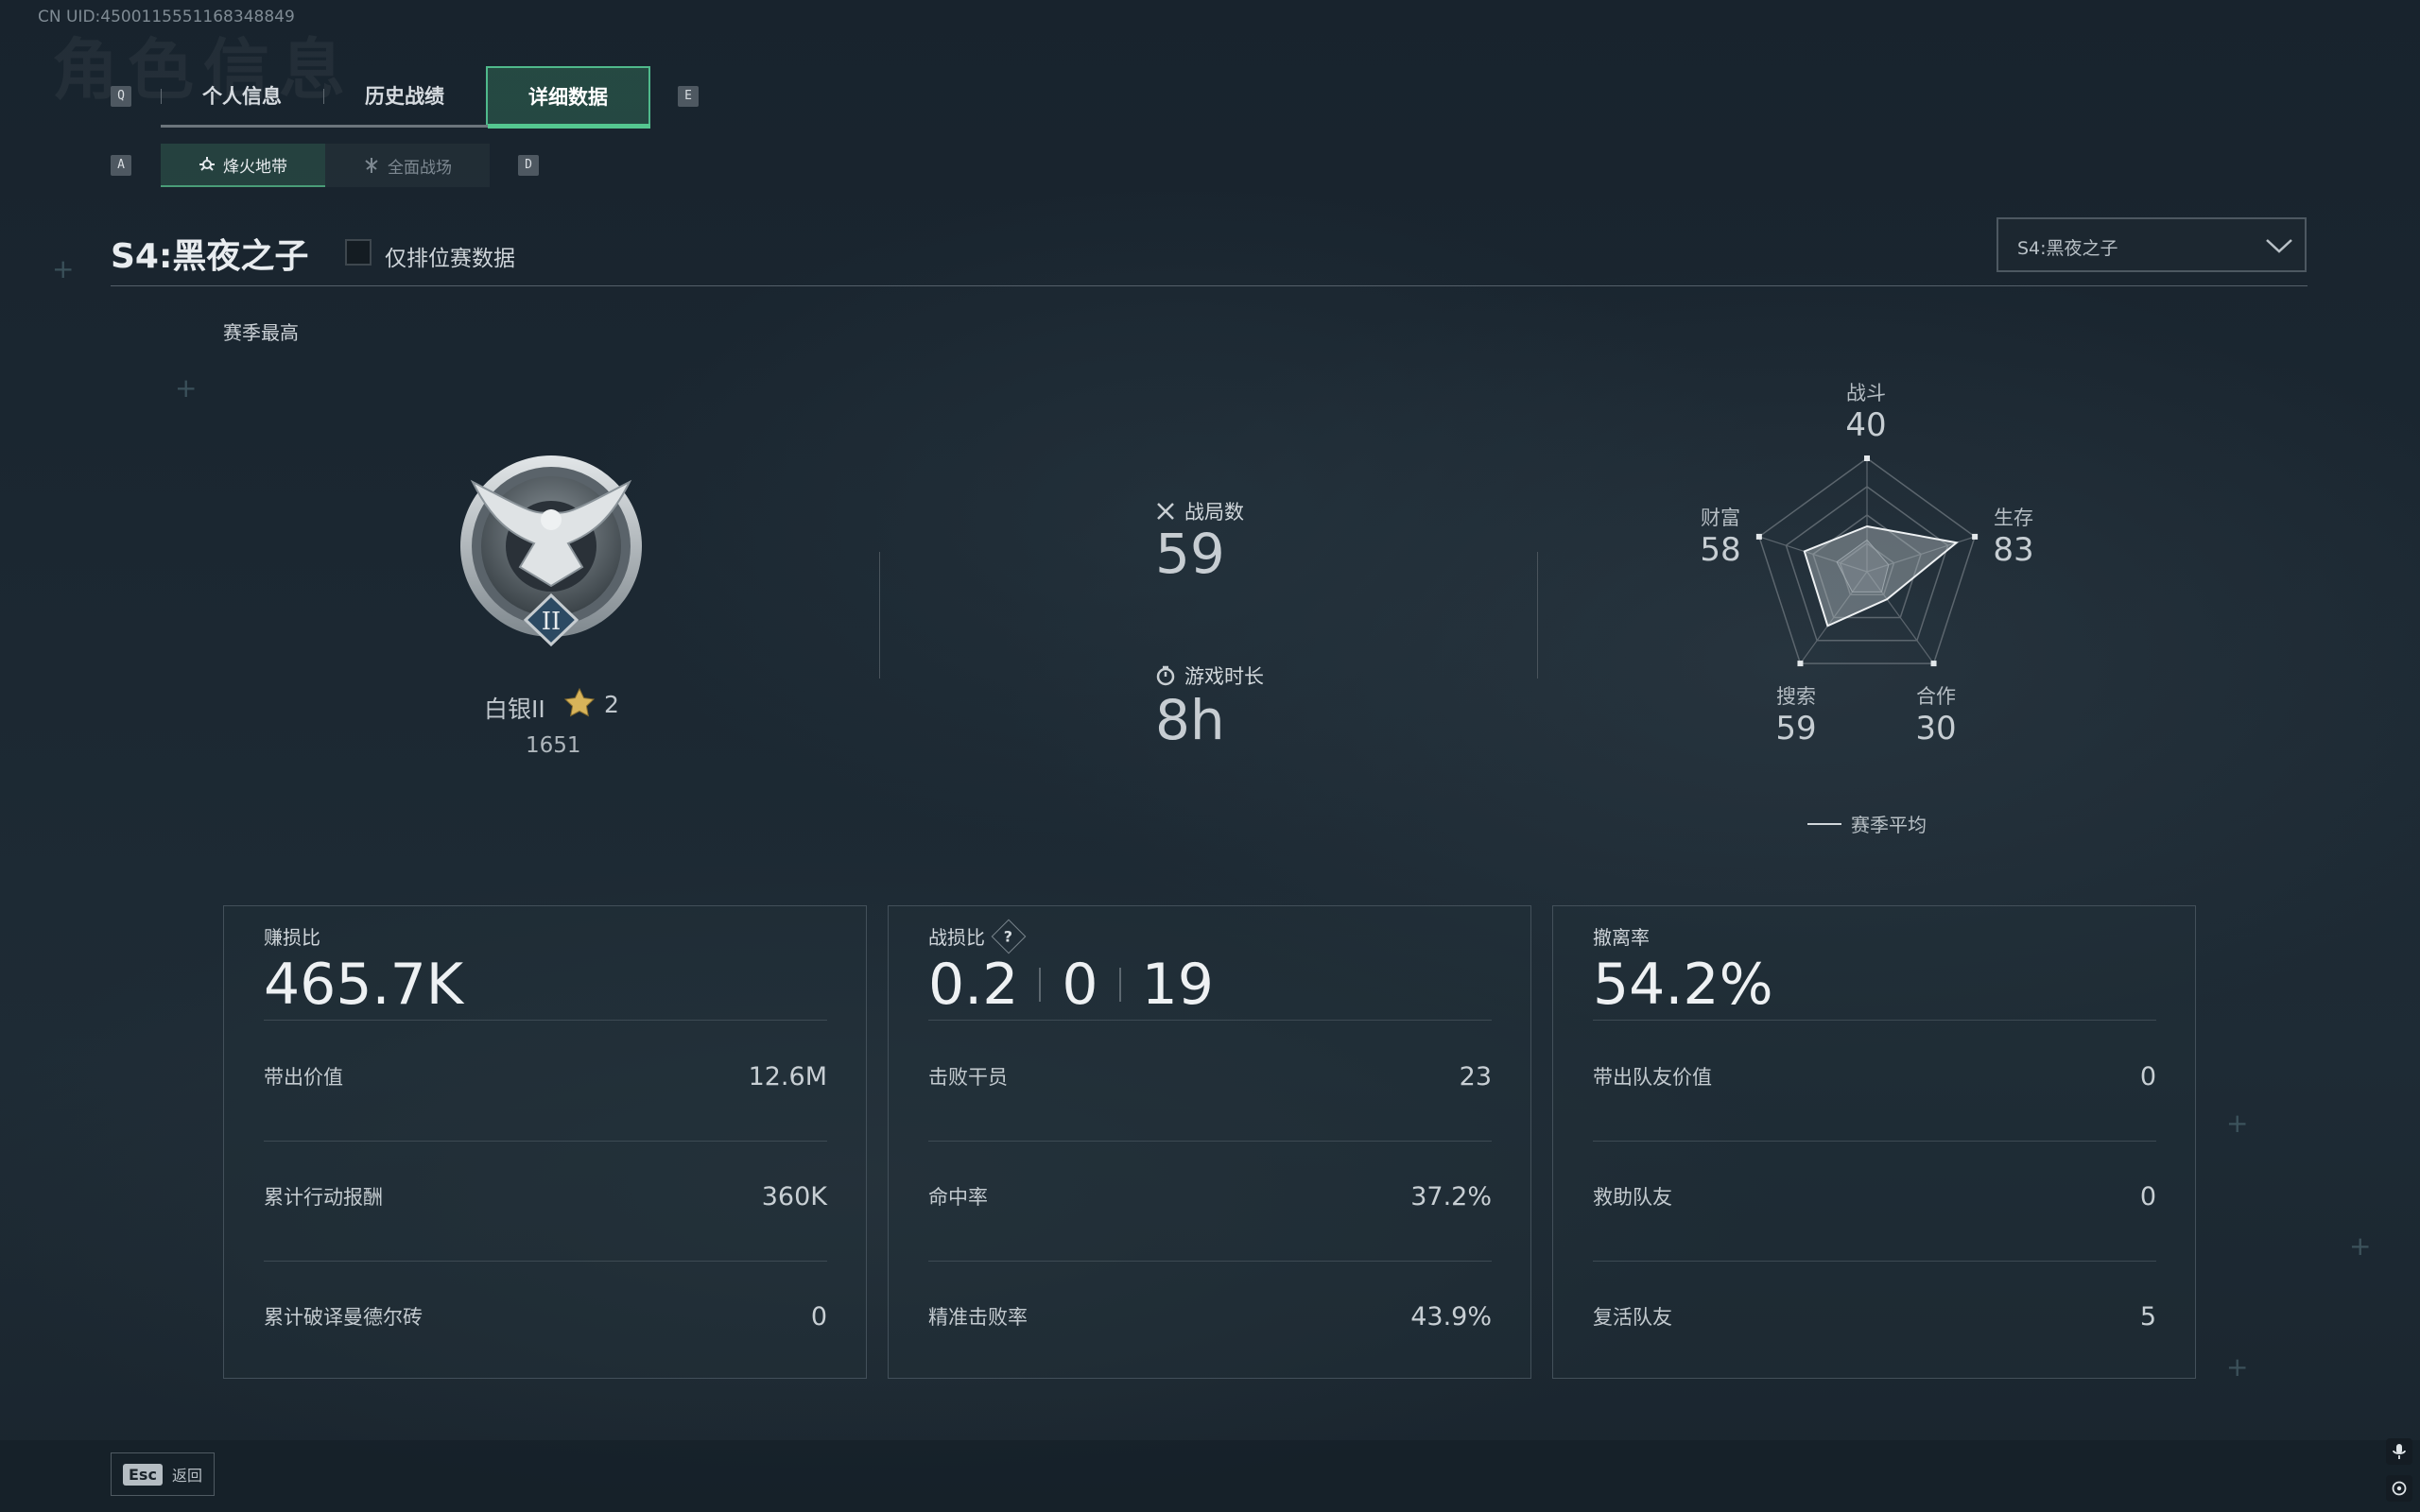  Describe the element at coordinates (1889, 825) in the screenshot. I see `legend-season-average: 赛季平均` at that location.